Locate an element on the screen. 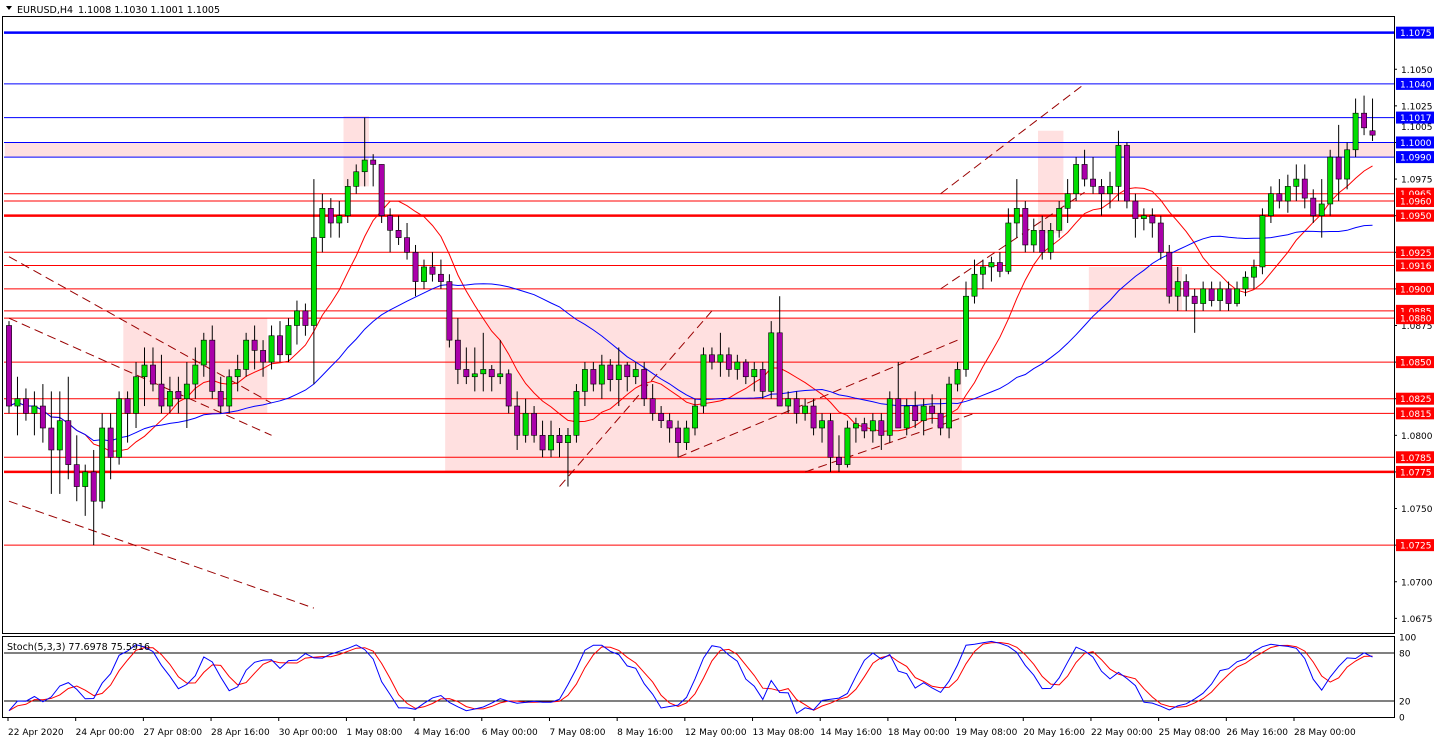 This screenshot has width=1436, height=747. price-tick-label: 1.0975 is located at coordinates (1417, 181).